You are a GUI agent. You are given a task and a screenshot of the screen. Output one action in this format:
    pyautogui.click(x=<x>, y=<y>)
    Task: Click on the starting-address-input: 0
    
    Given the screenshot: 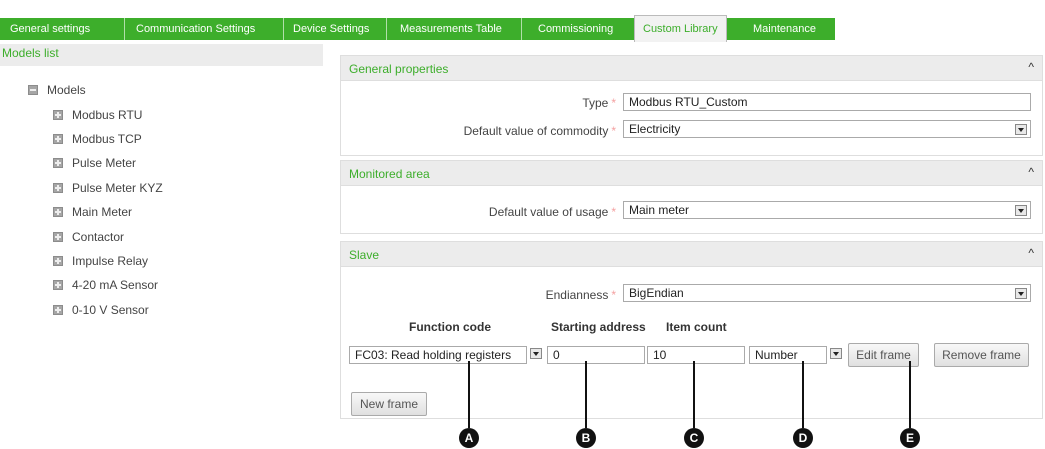 What is the action you would take?
    pyautogui.click(x=596, y=355)
    